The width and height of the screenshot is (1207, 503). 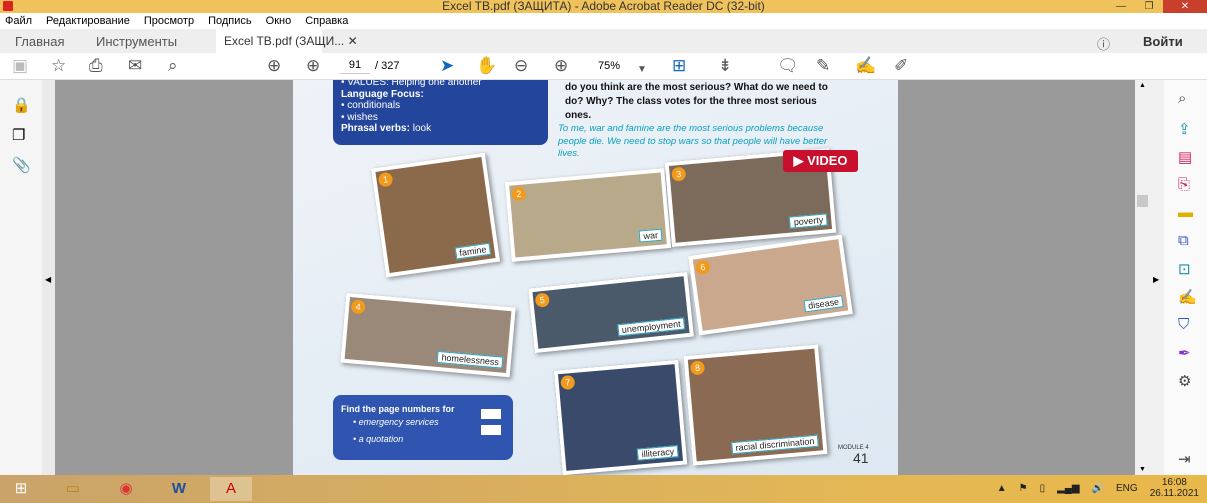 I want to click on scan-icon: ⊡, so click(x=1184, y=269).